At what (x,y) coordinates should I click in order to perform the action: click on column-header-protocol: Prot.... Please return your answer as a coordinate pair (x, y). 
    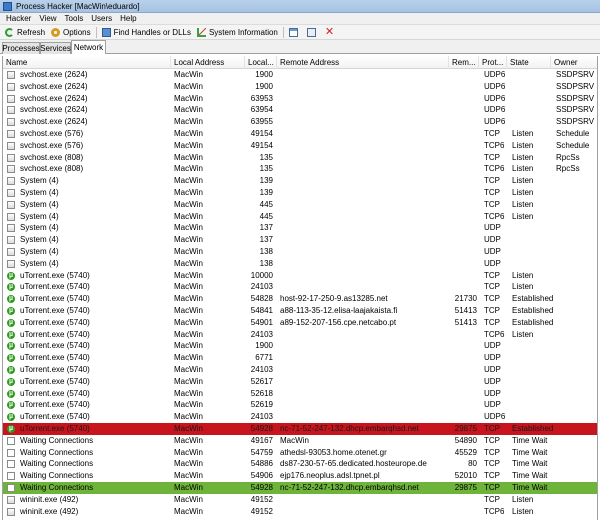
    Looking at the image, I should click on (493, 62).